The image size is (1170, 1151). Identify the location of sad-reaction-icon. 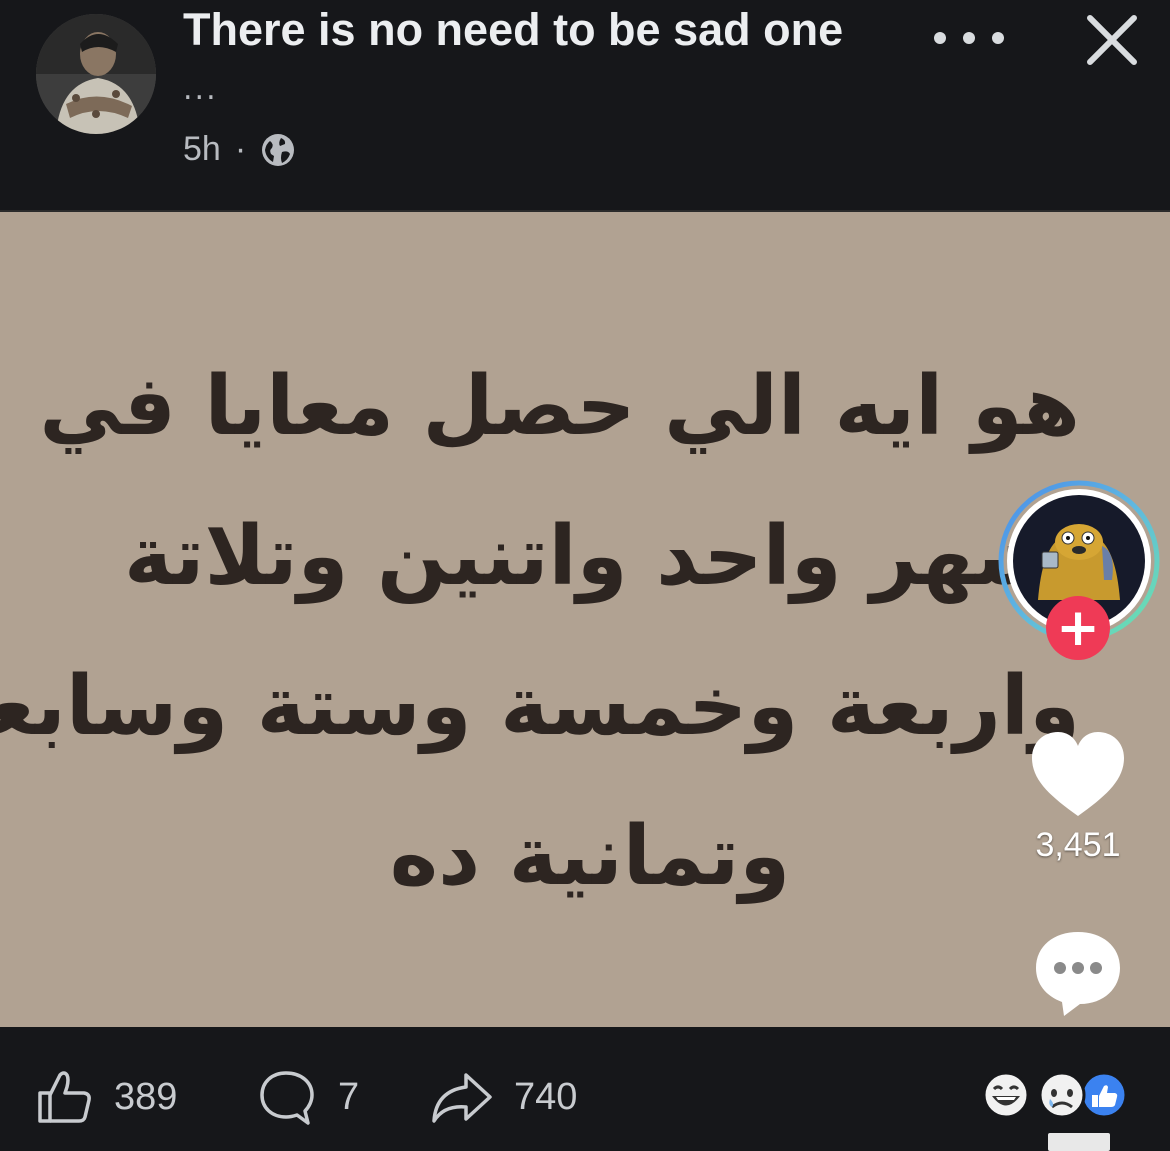
(1062, 1095).